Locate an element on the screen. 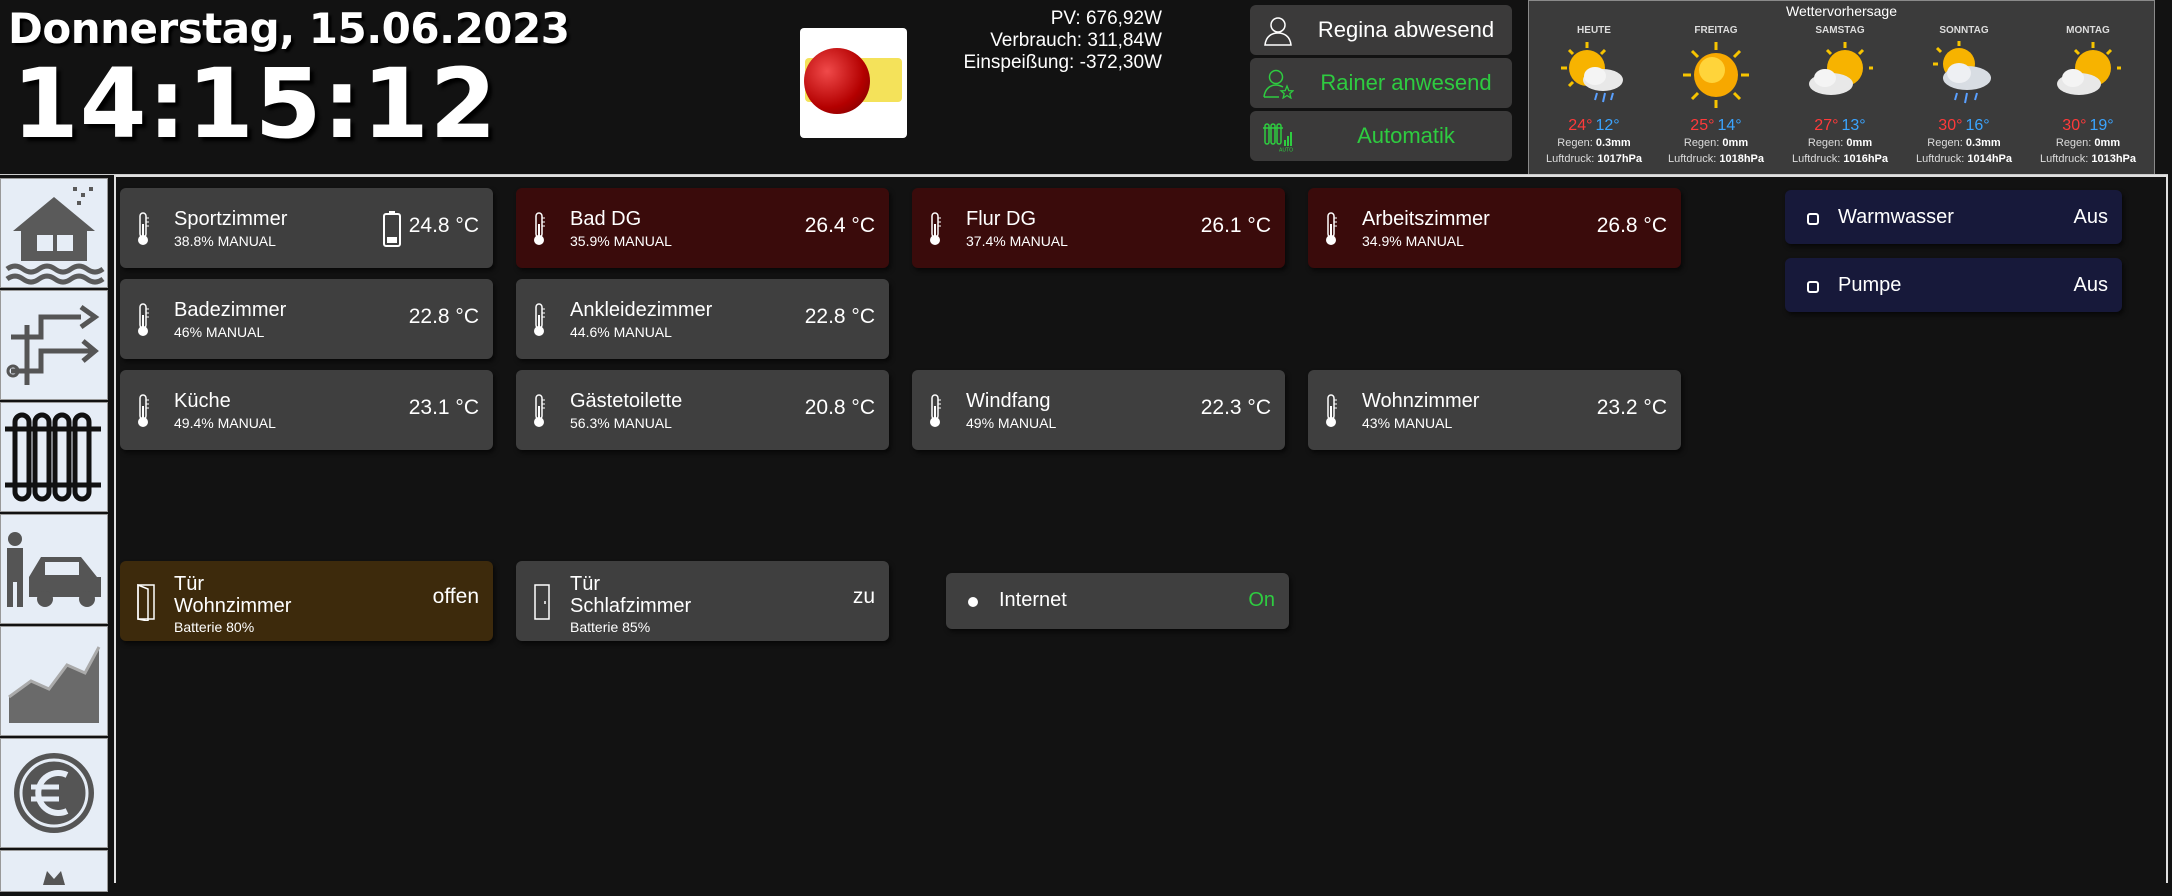 The height and width of the screenshot is (896, 2172). room-tile: Arbeitszimmer 34.9% MANUAL 26.8 °C is located at coordinates (1494, 228).